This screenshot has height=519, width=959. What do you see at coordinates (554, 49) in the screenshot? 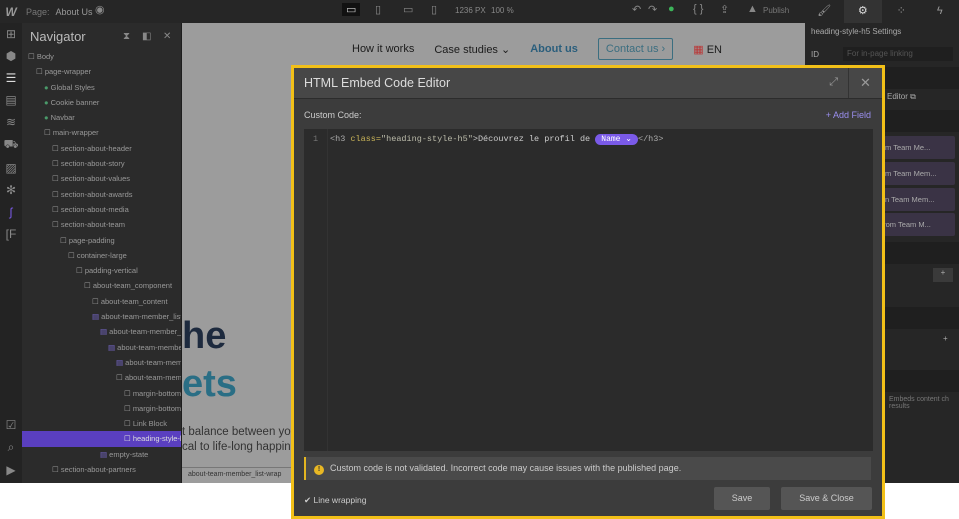
I see `nav-about-us: About us` at bounding box center [554, 49].